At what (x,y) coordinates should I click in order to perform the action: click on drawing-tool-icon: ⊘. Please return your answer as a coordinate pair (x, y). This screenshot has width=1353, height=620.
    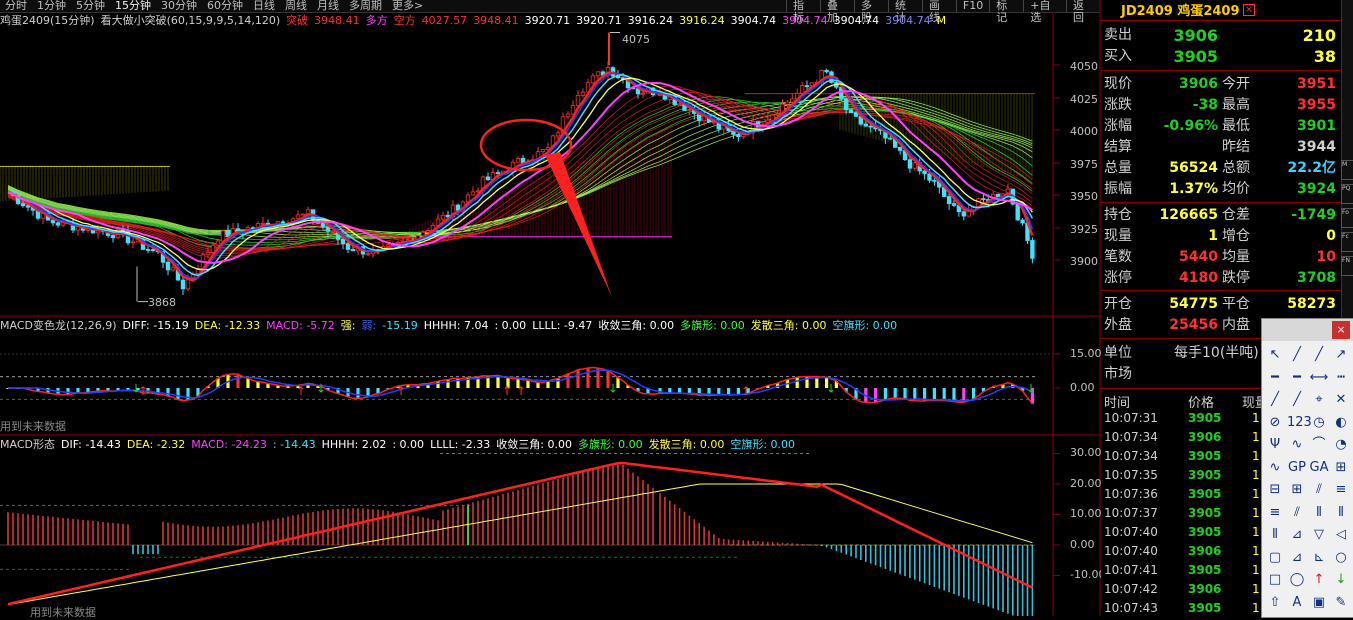
    Looking at the image, I should click on (1275, 422).